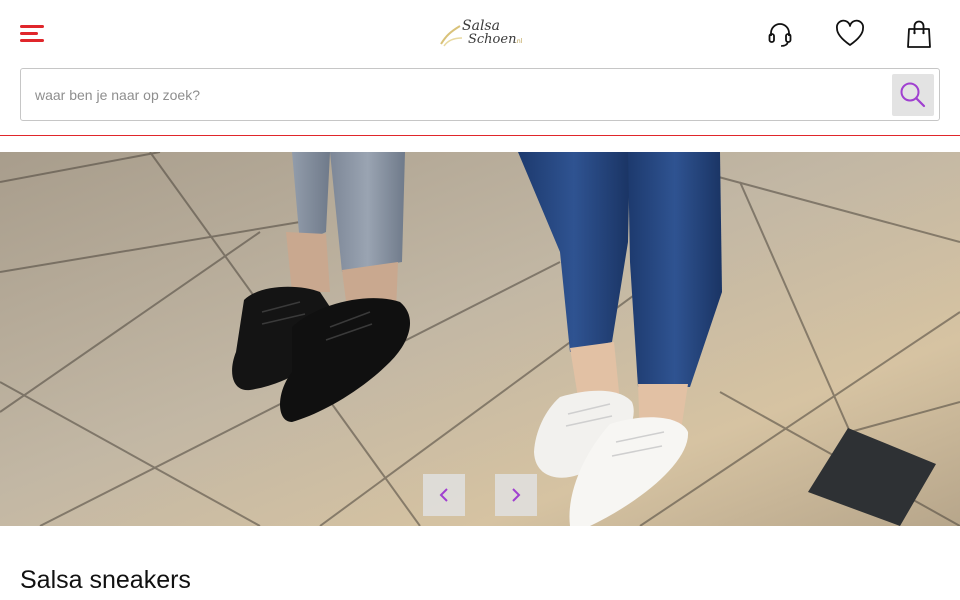 This screenshot has width=960, height=600. I want to click on chevron-left-icon, so click(443, 495).